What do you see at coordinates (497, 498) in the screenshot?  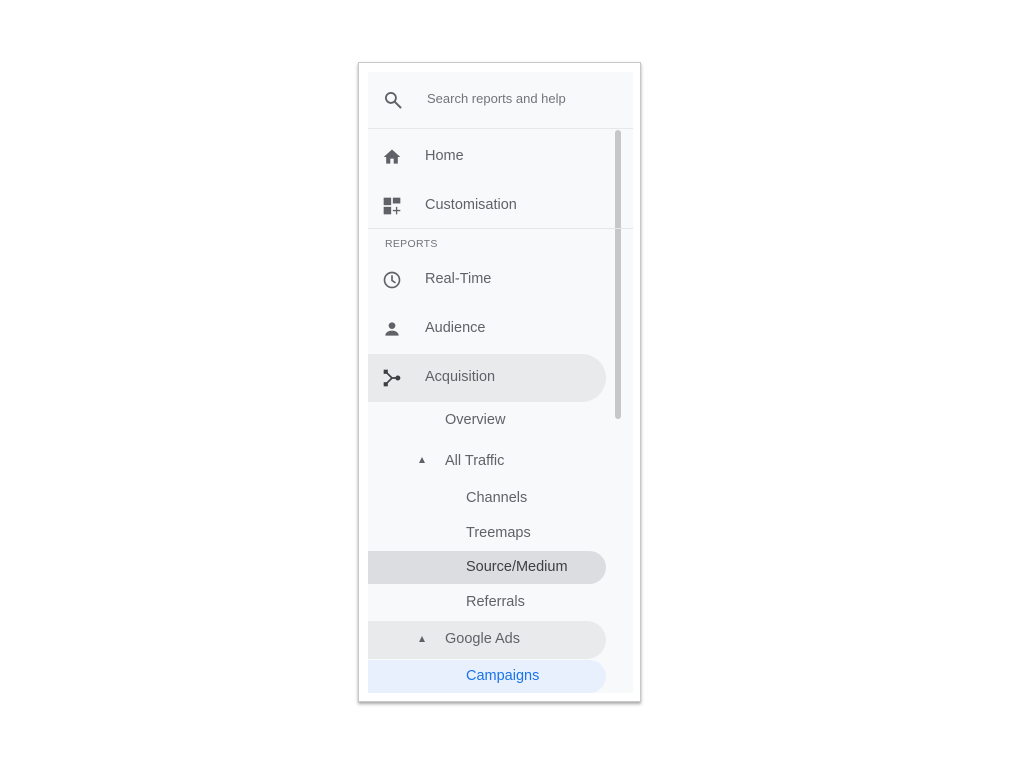 I see `sidebar-item-label: Channels` at bounding box center [497, 498].